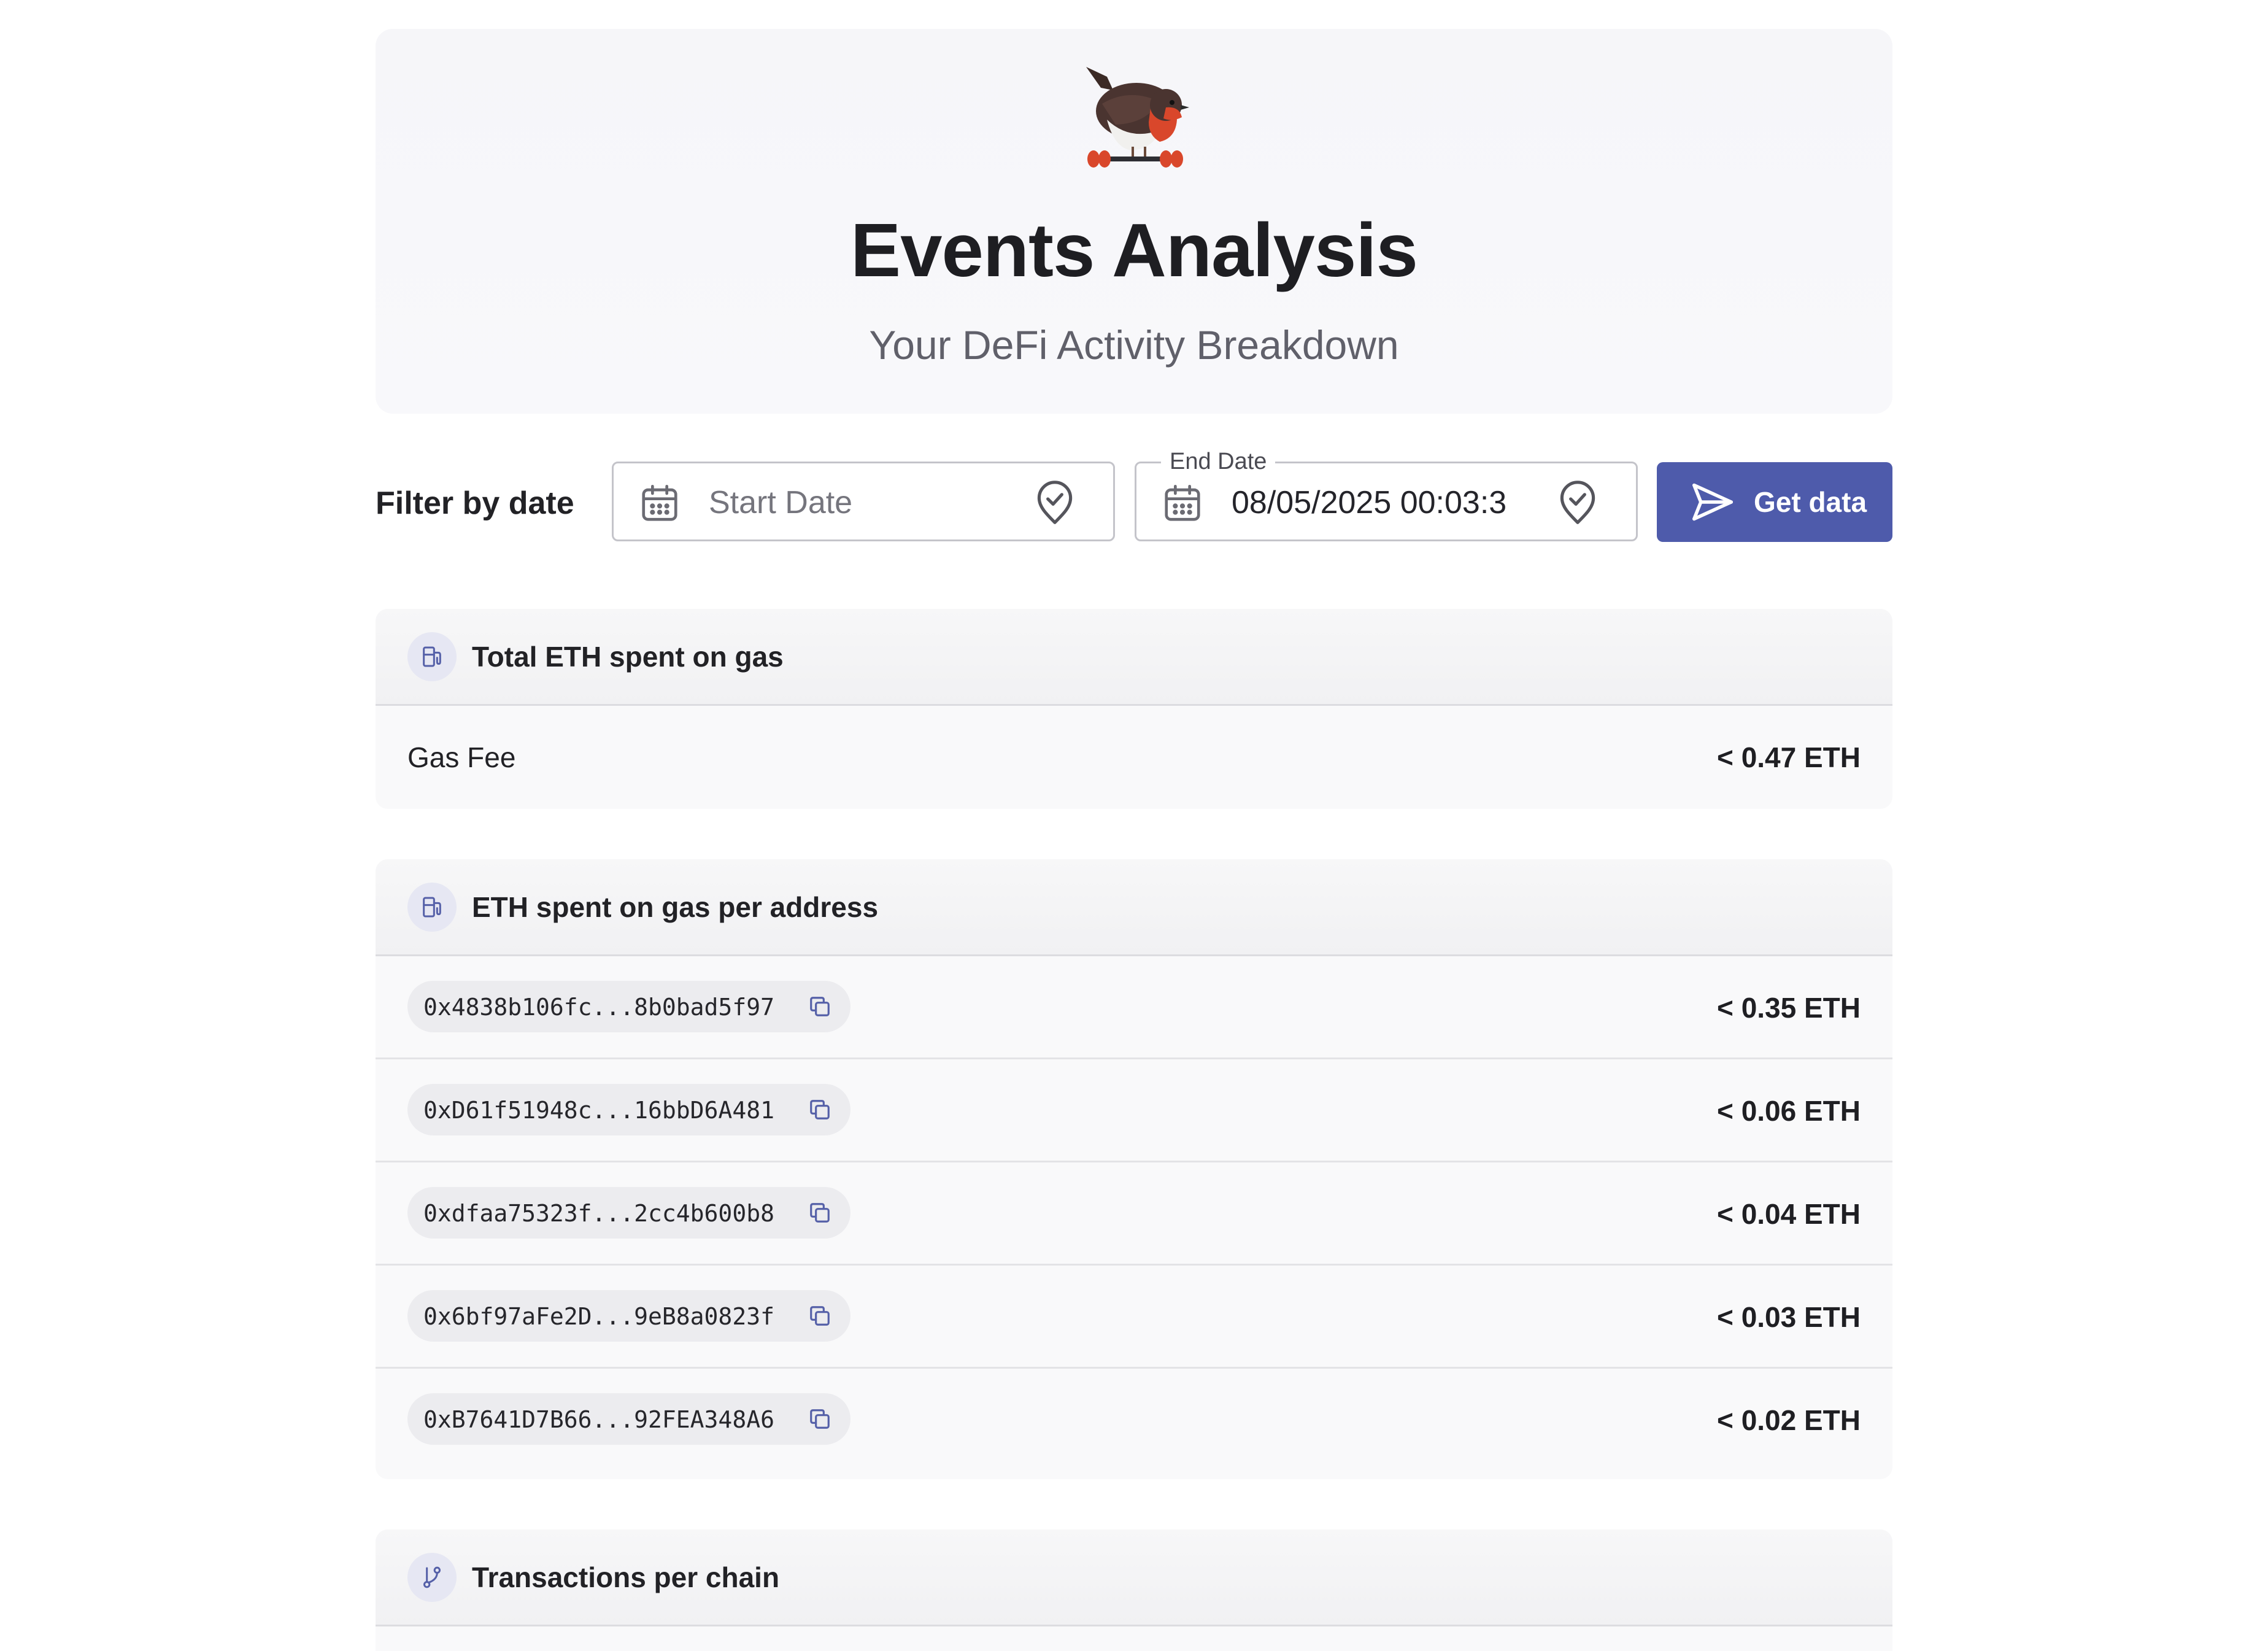 The width and height of the screenshot is (2268, 1651). I want to click on card-title: ETH spent on gas per address, so click(675, 907).